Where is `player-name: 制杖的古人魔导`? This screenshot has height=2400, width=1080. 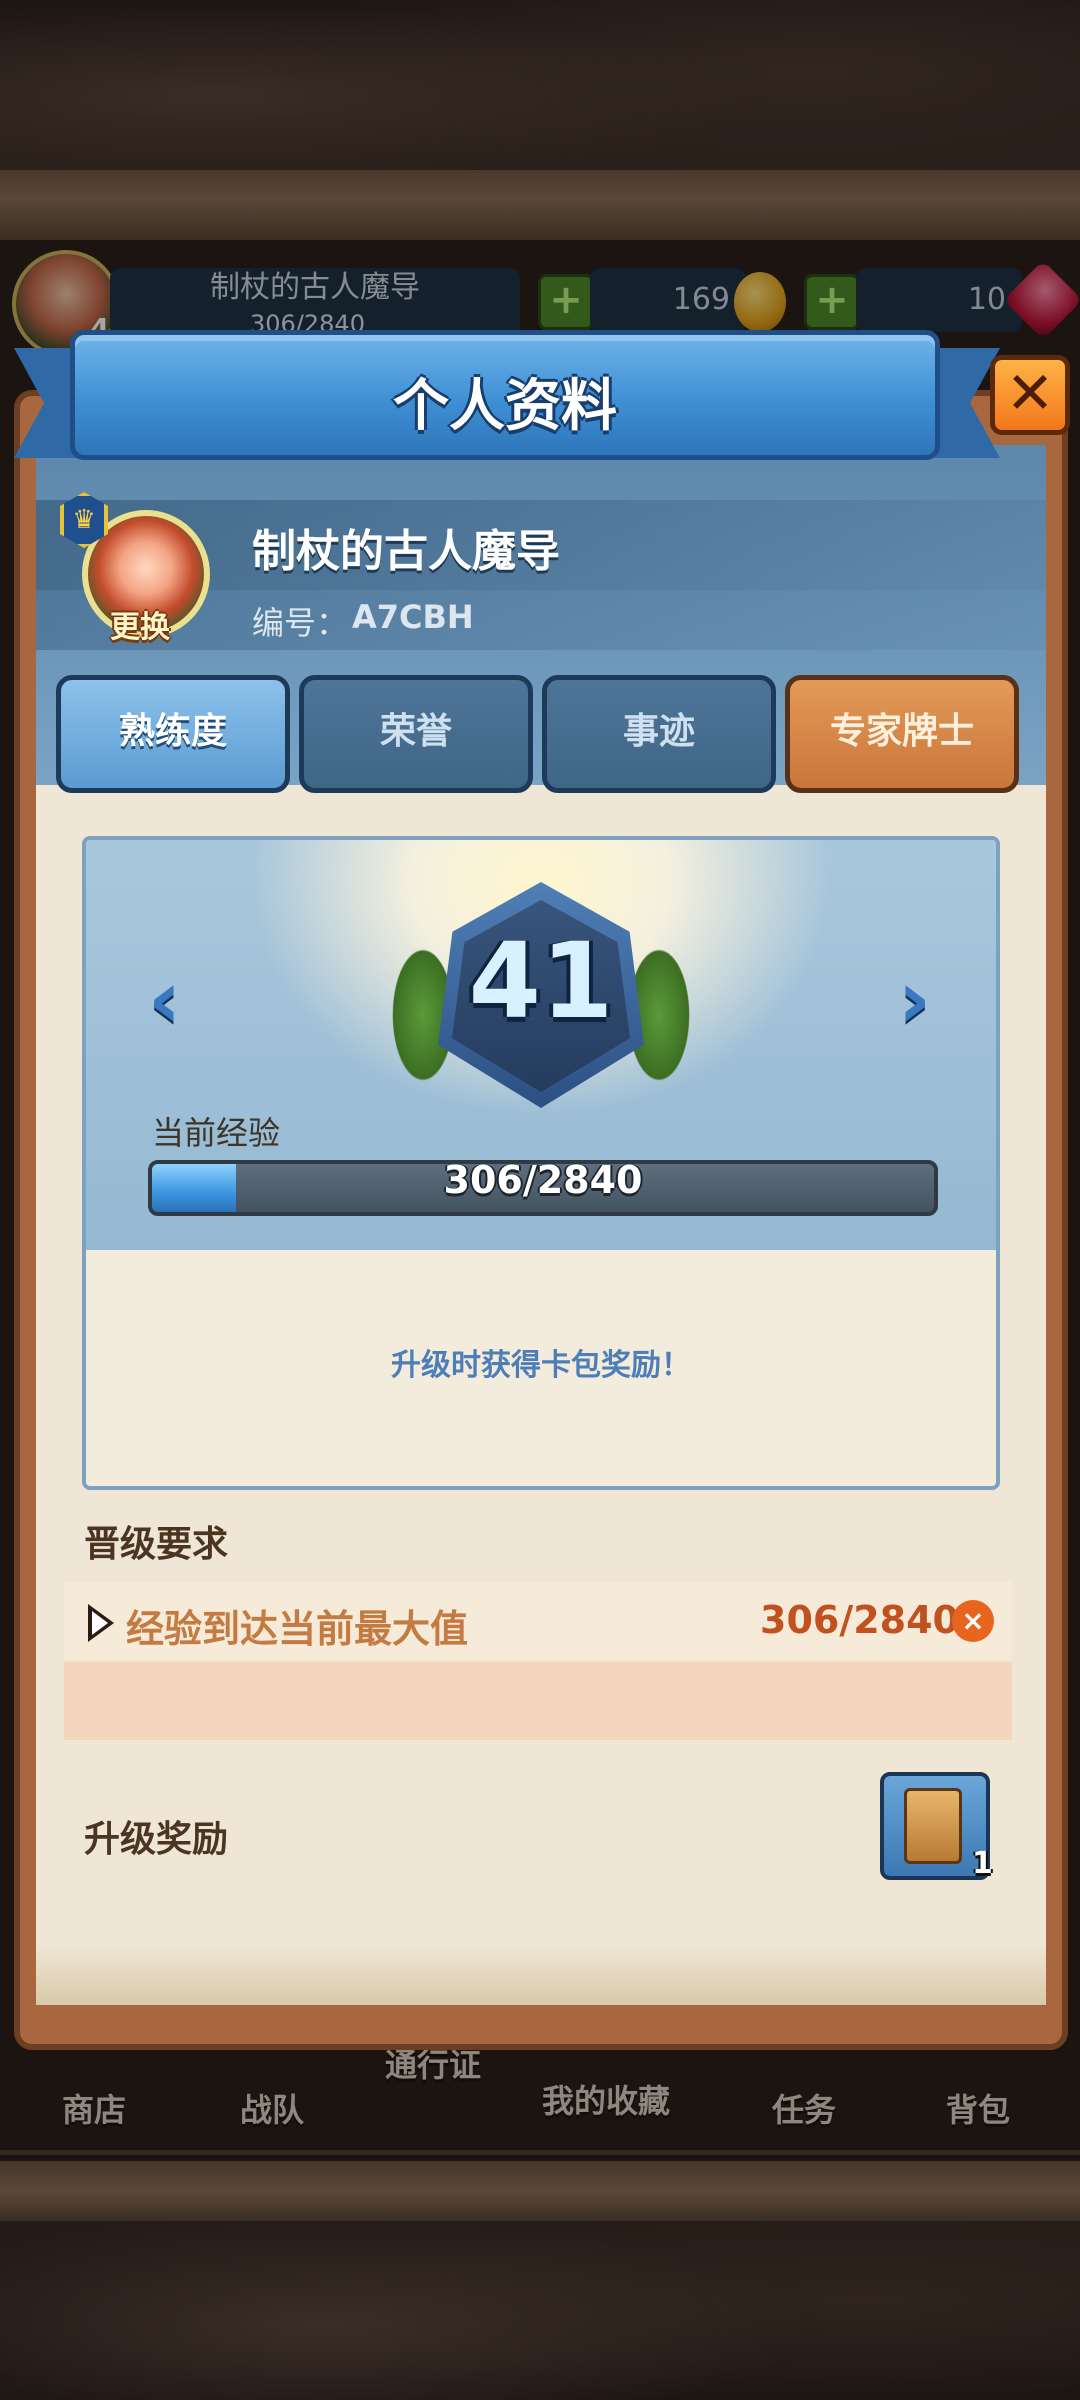
player-name: 制杖的古人魔导 is located at coordinates (406, 551).